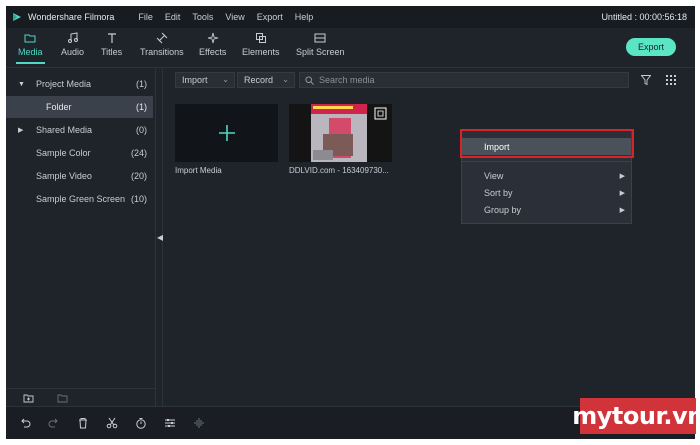  Describe the element at coordinates (83, 423) in the screenshot. I see `delete-icon` at that location.